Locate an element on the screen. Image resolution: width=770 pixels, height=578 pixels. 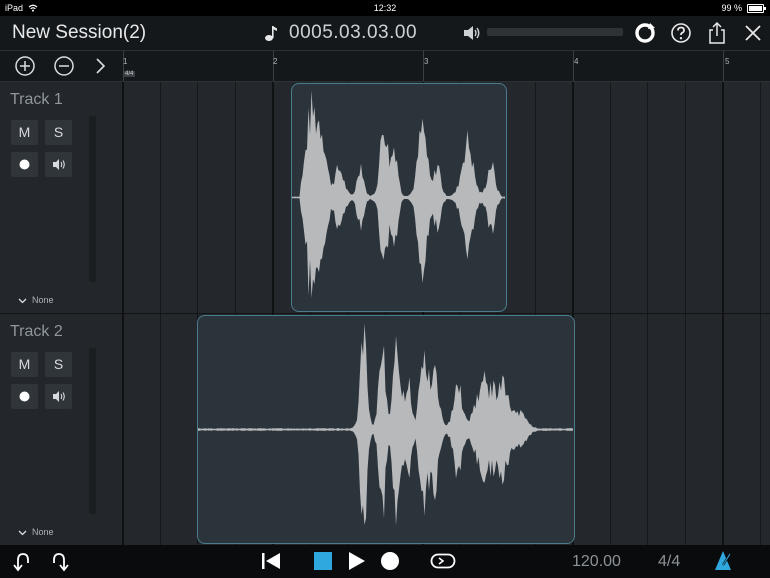
session-title: New Session(2) is located at coordinates (79, 33).